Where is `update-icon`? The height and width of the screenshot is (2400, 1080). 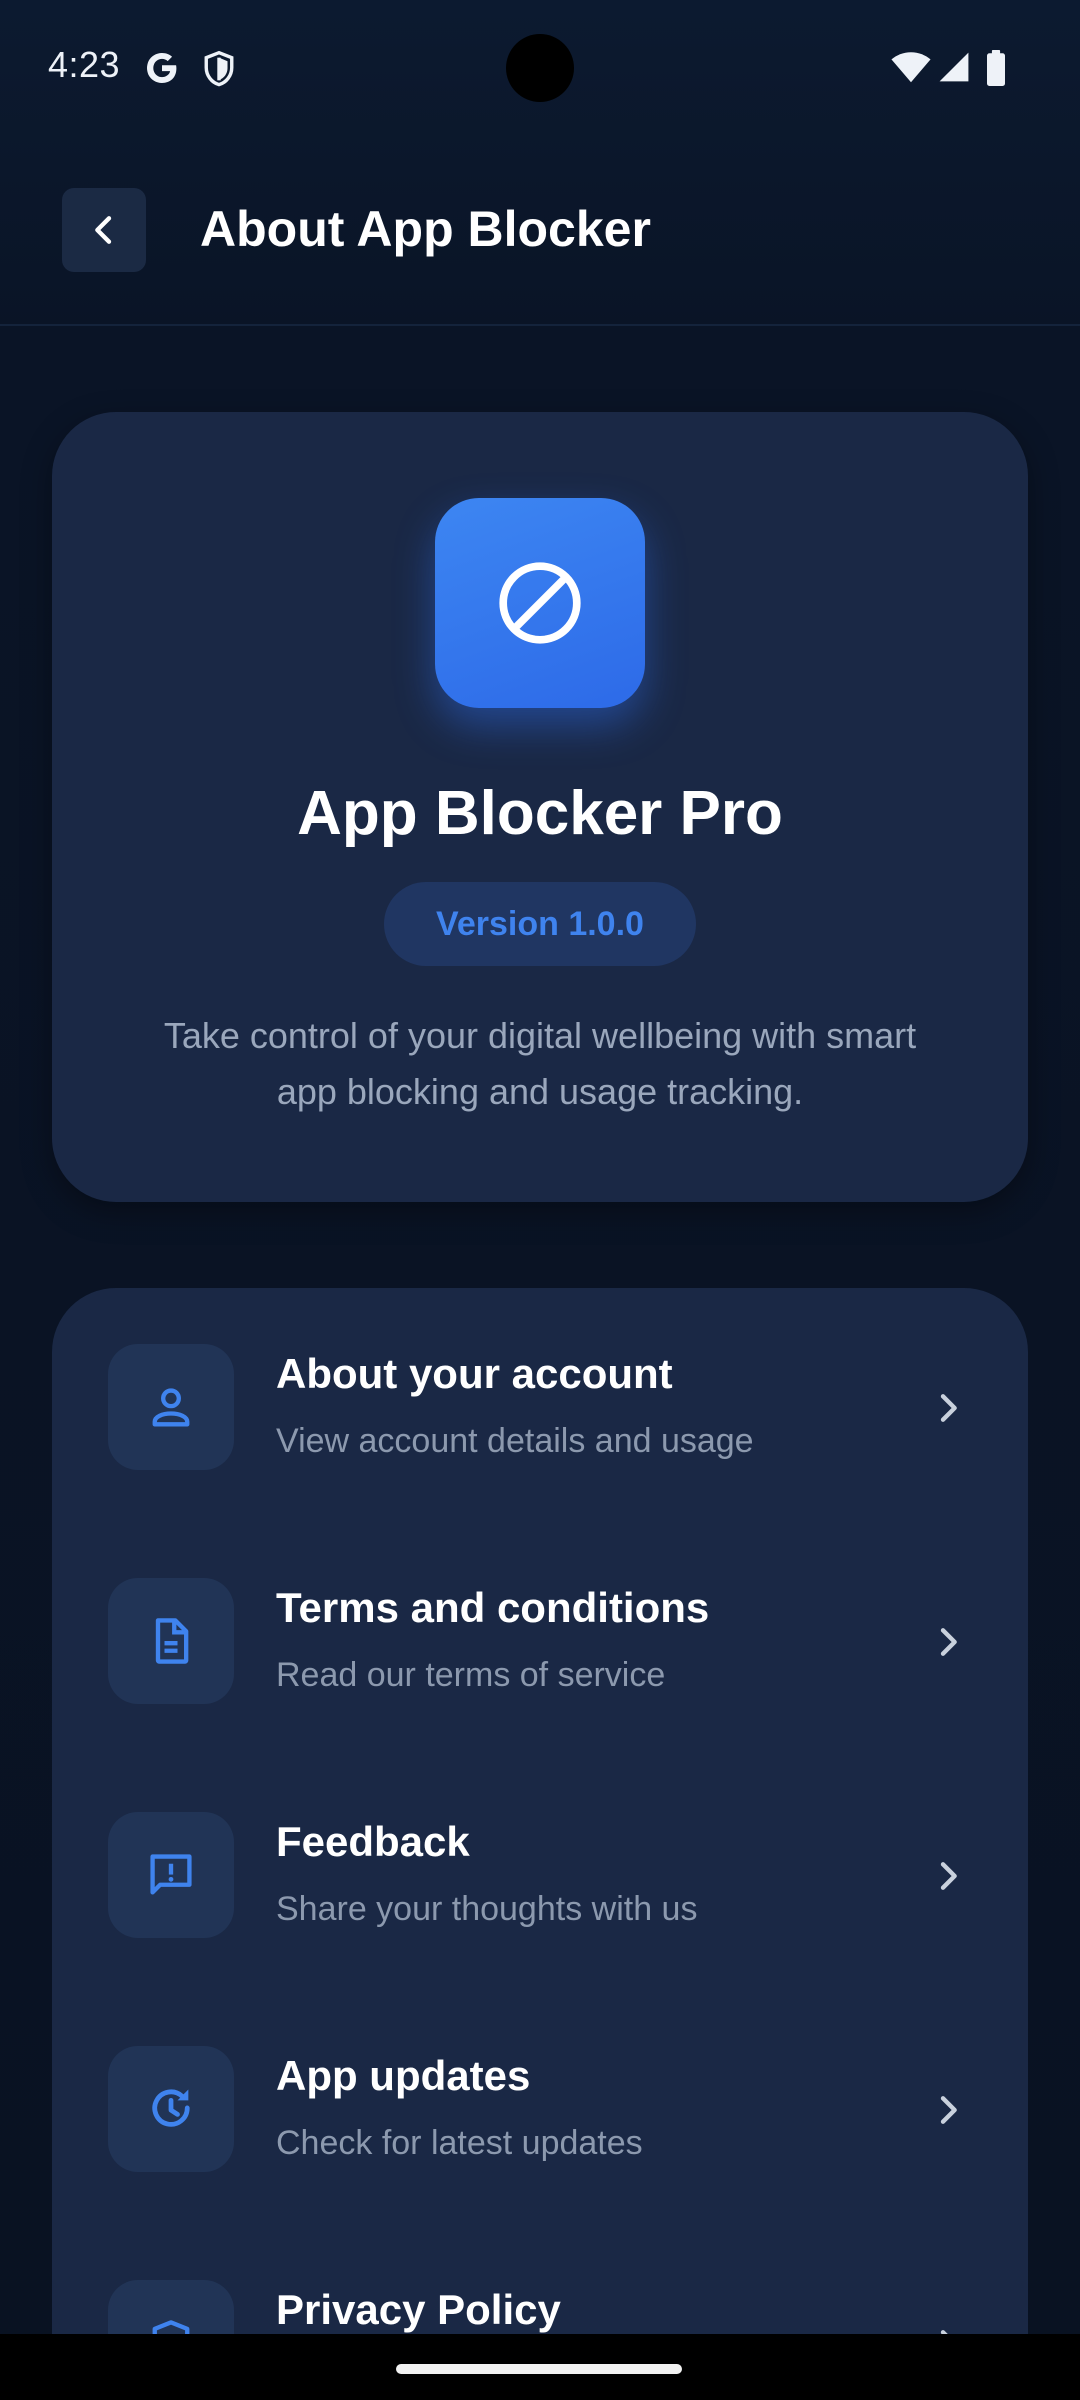
update-icon is located at coordinates (171, 2108).